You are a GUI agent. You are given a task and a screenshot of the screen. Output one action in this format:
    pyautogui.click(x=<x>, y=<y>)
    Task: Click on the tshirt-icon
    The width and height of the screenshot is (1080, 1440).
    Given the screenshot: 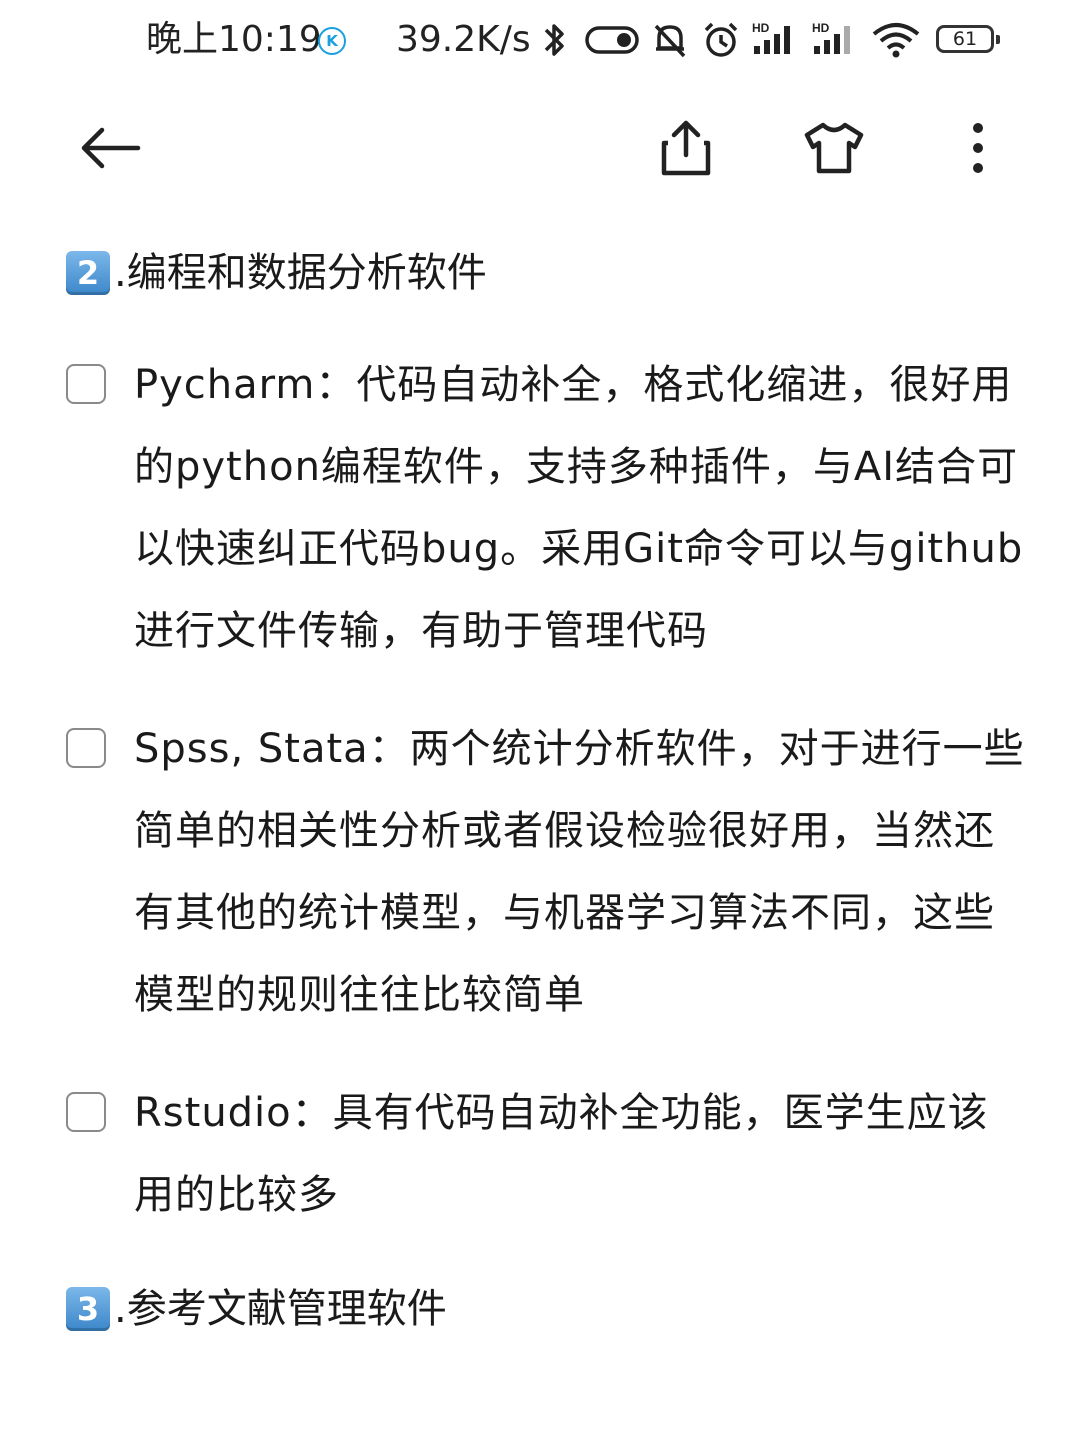 What is the action you would take?
    pyautogui.click(x=834, y=148)
    